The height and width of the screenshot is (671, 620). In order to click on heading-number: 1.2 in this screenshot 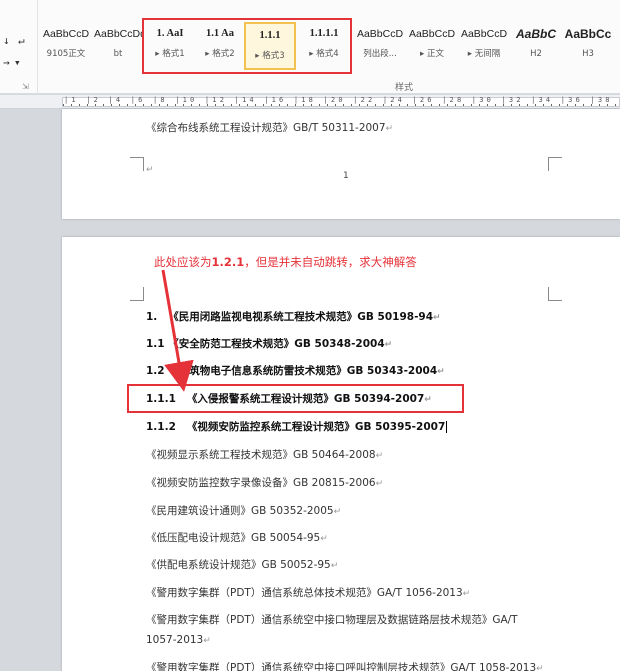, I will do `click(155, 371)`.